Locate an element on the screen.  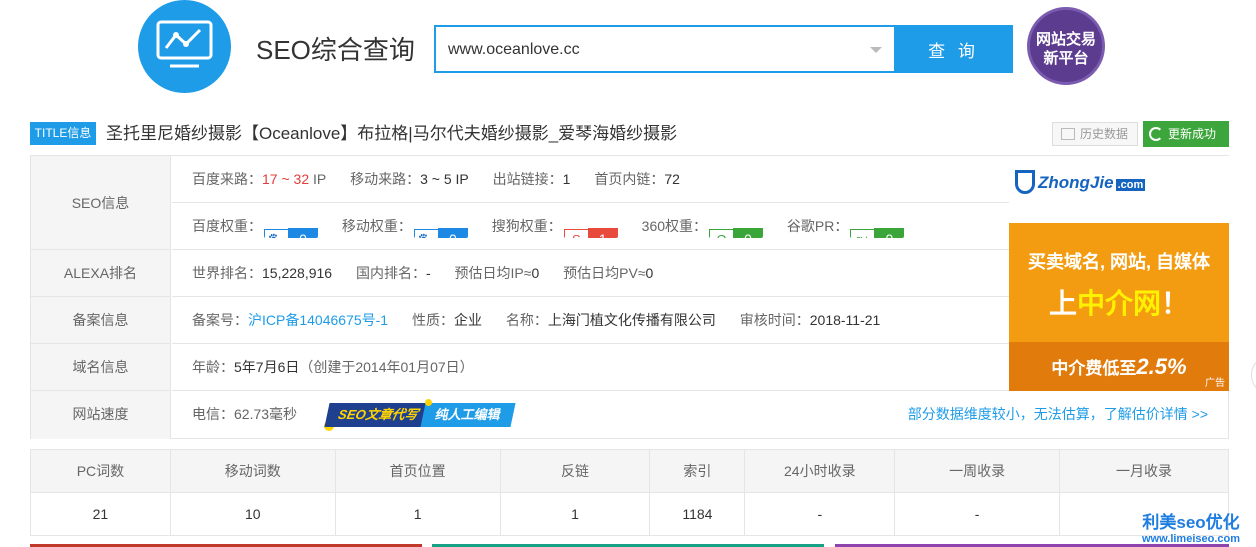
baidu-source: 百度来路：17 ~ 32 IP is located at coordinates (259, 179).